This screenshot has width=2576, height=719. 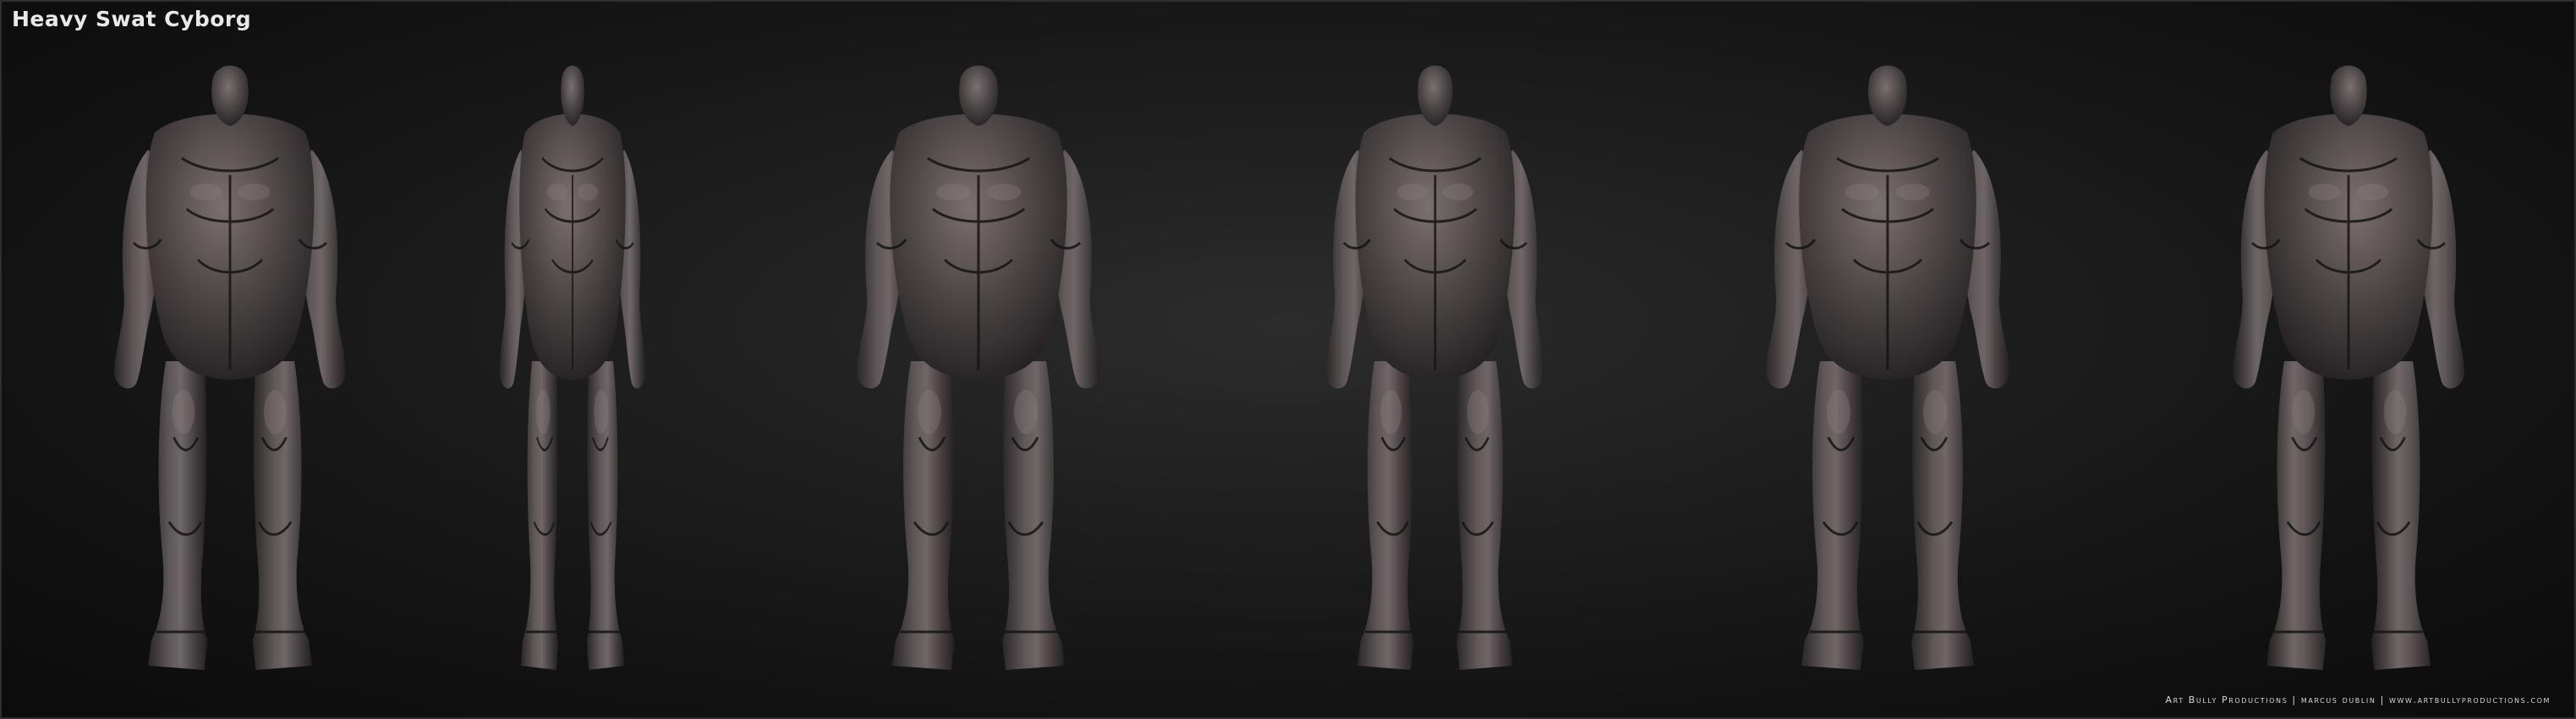 I want to click on page-title: Heavy Swat Cyborg, so click(x=132, y=19).